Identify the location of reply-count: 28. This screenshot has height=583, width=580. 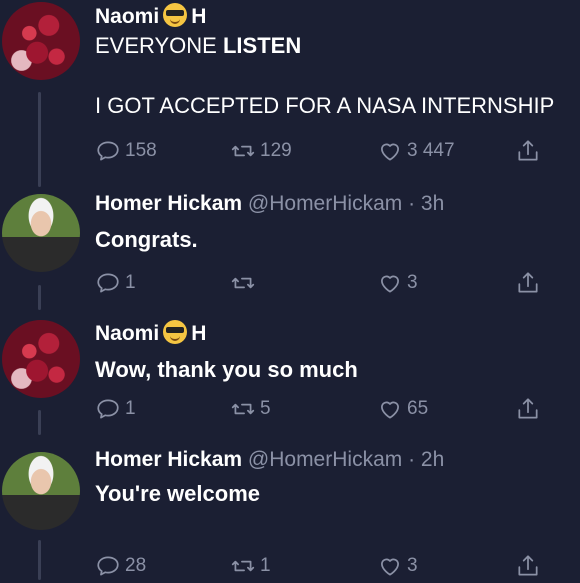
(136, 565).